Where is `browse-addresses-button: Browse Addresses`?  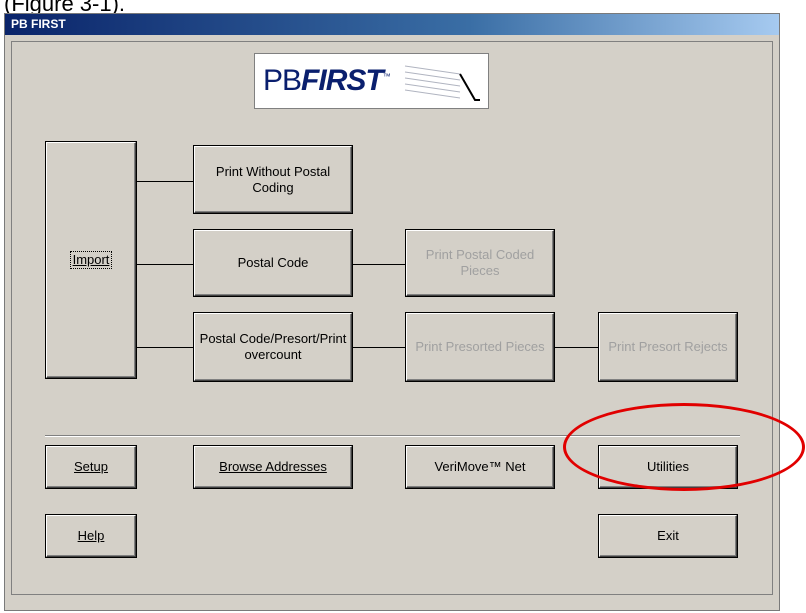
browse-addresses-button: Browse Addresses is located at coordinates (273, 467).